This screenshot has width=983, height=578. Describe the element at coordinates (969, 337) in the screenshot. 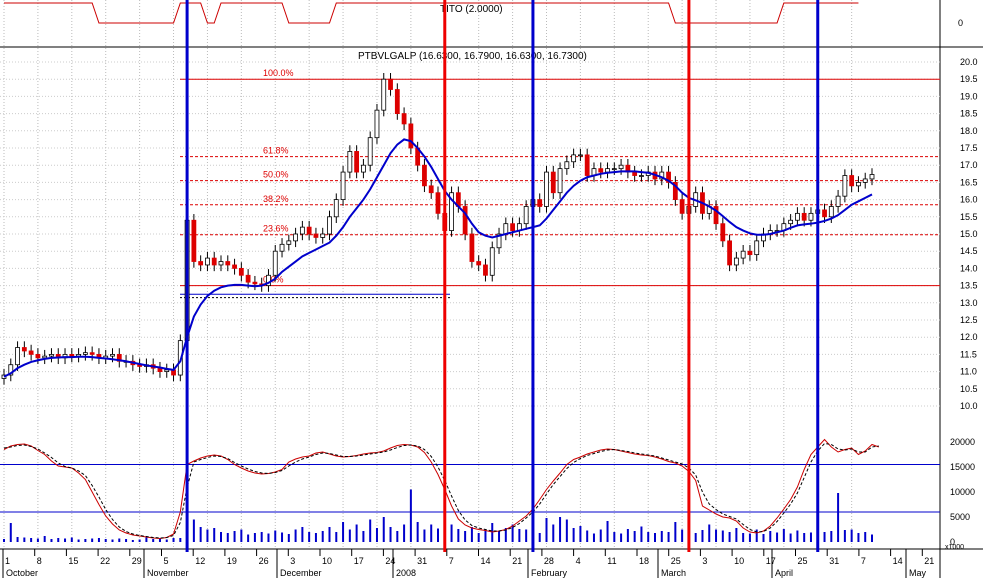

I see `price-tick-label: 12.0` at that location.